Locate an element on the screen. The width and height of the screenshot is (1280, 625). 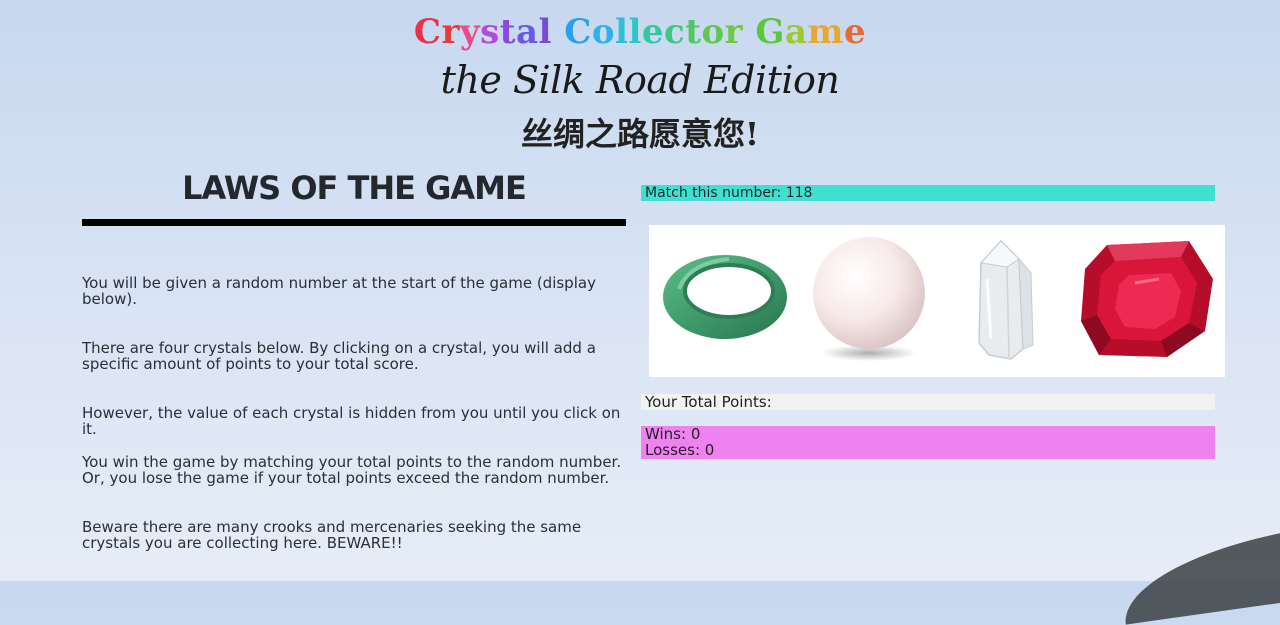
rules-divider is located at coordinates (354, 222).